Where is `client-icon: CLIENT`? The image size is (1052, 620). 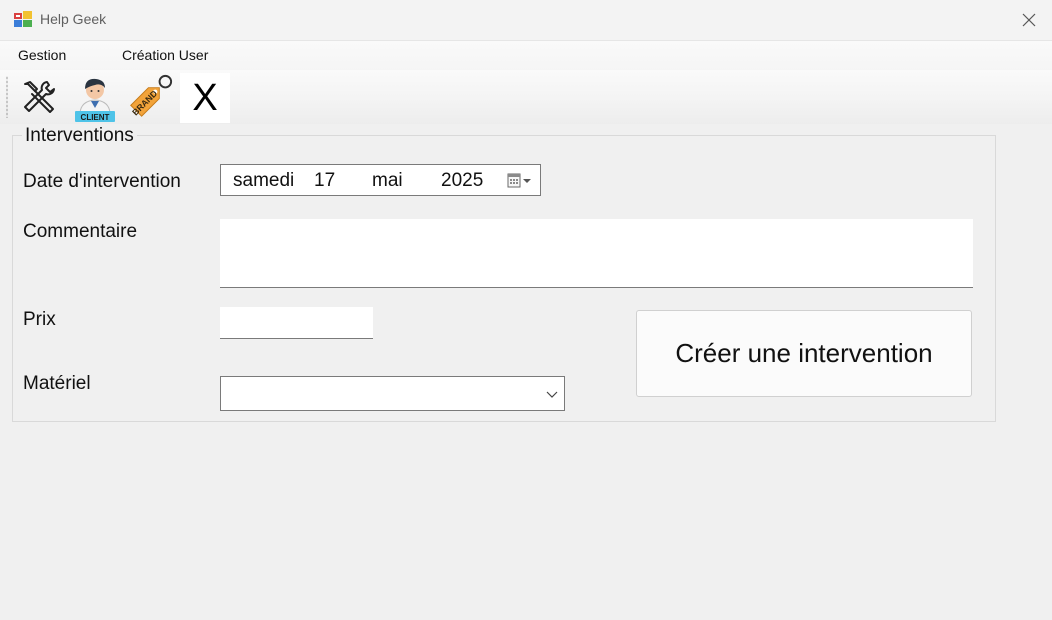
client-icon: CLIENT is located at coordinates (95, 100).